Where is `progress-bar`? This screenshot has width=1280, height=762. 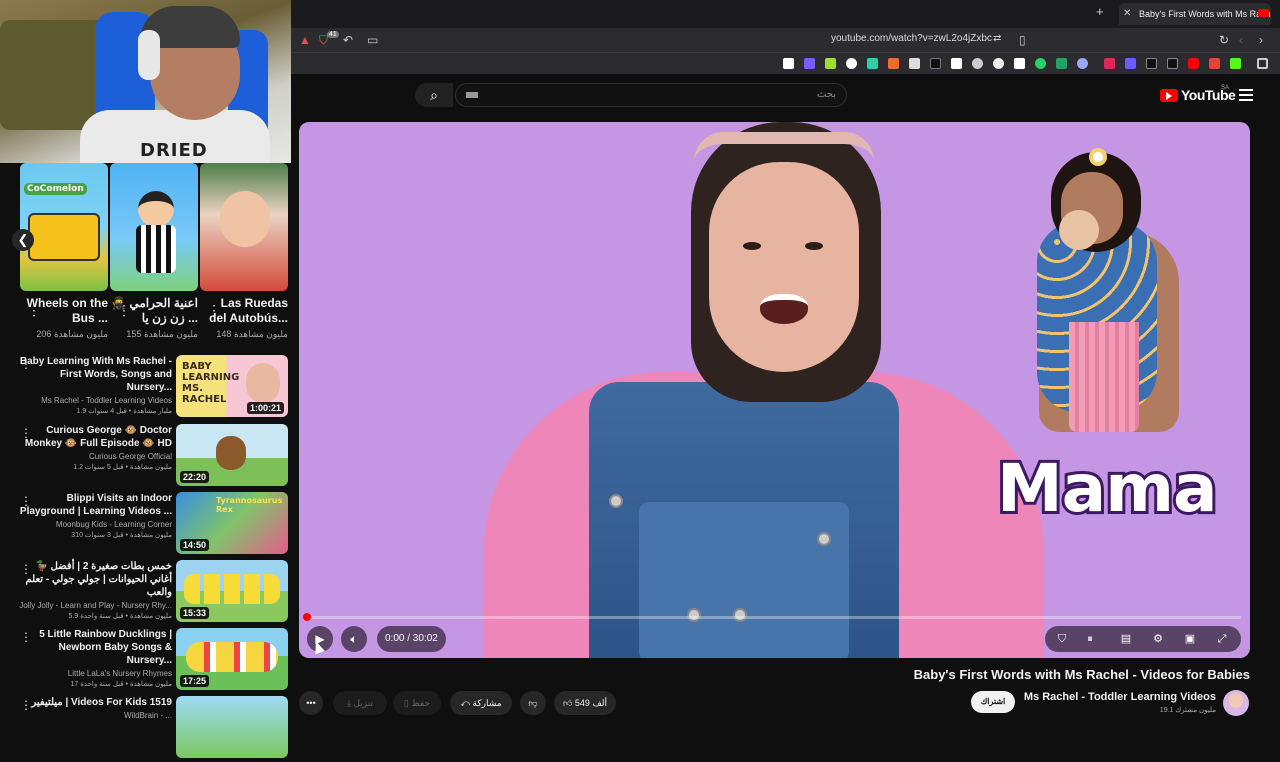
progress-bar is located at coordinates (773, 617).